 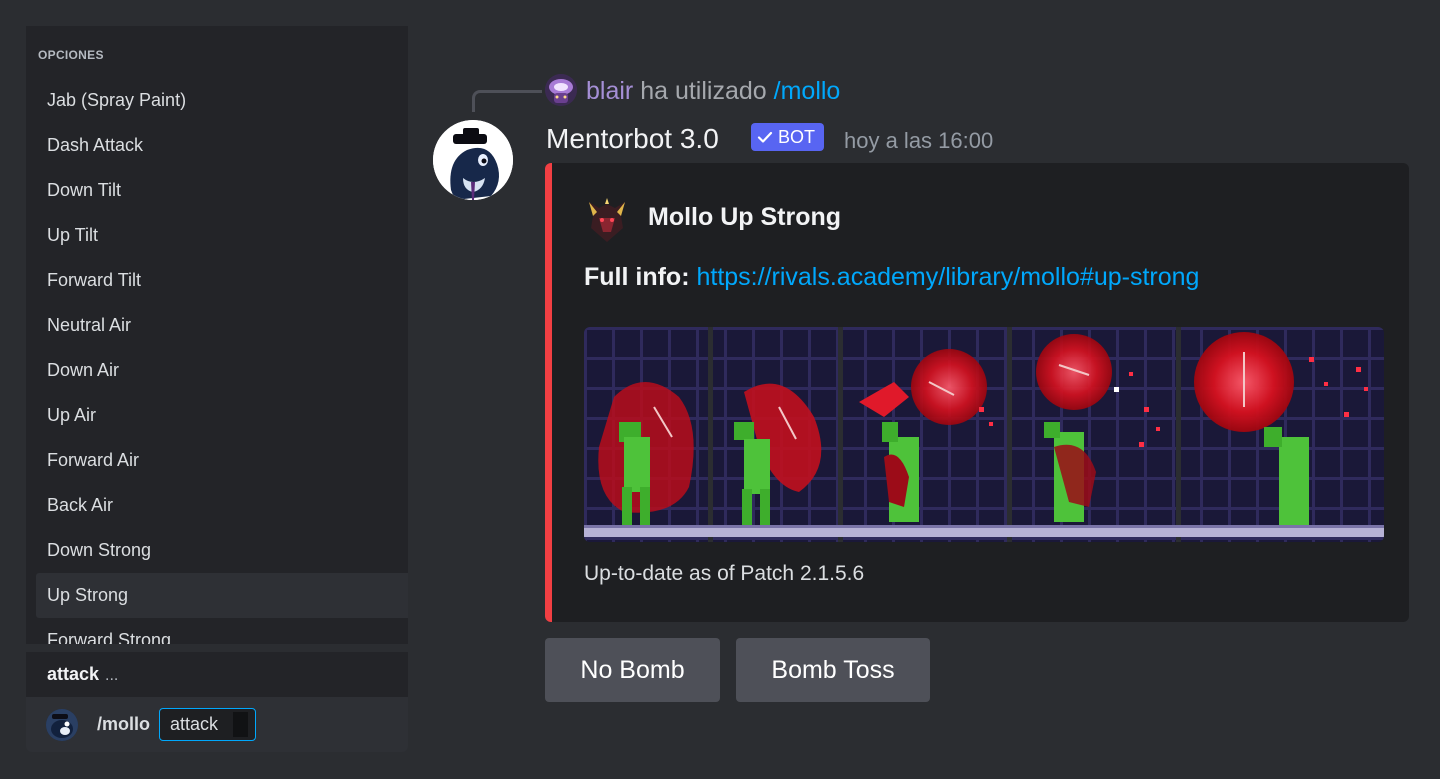 I want to click on reply-command-link: /mollo, so click(x=807, y=91).